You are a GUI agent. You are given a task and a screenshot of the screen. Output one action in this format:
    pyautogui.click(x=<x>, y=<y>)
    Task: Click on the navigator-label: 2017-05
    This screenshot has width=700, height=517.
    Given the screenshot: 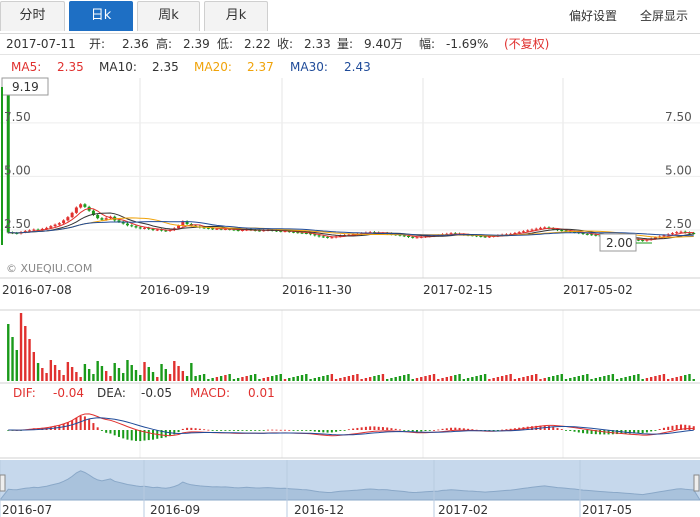 What is the action you would take?
    pyautogui.click(x=607, y=510)
    